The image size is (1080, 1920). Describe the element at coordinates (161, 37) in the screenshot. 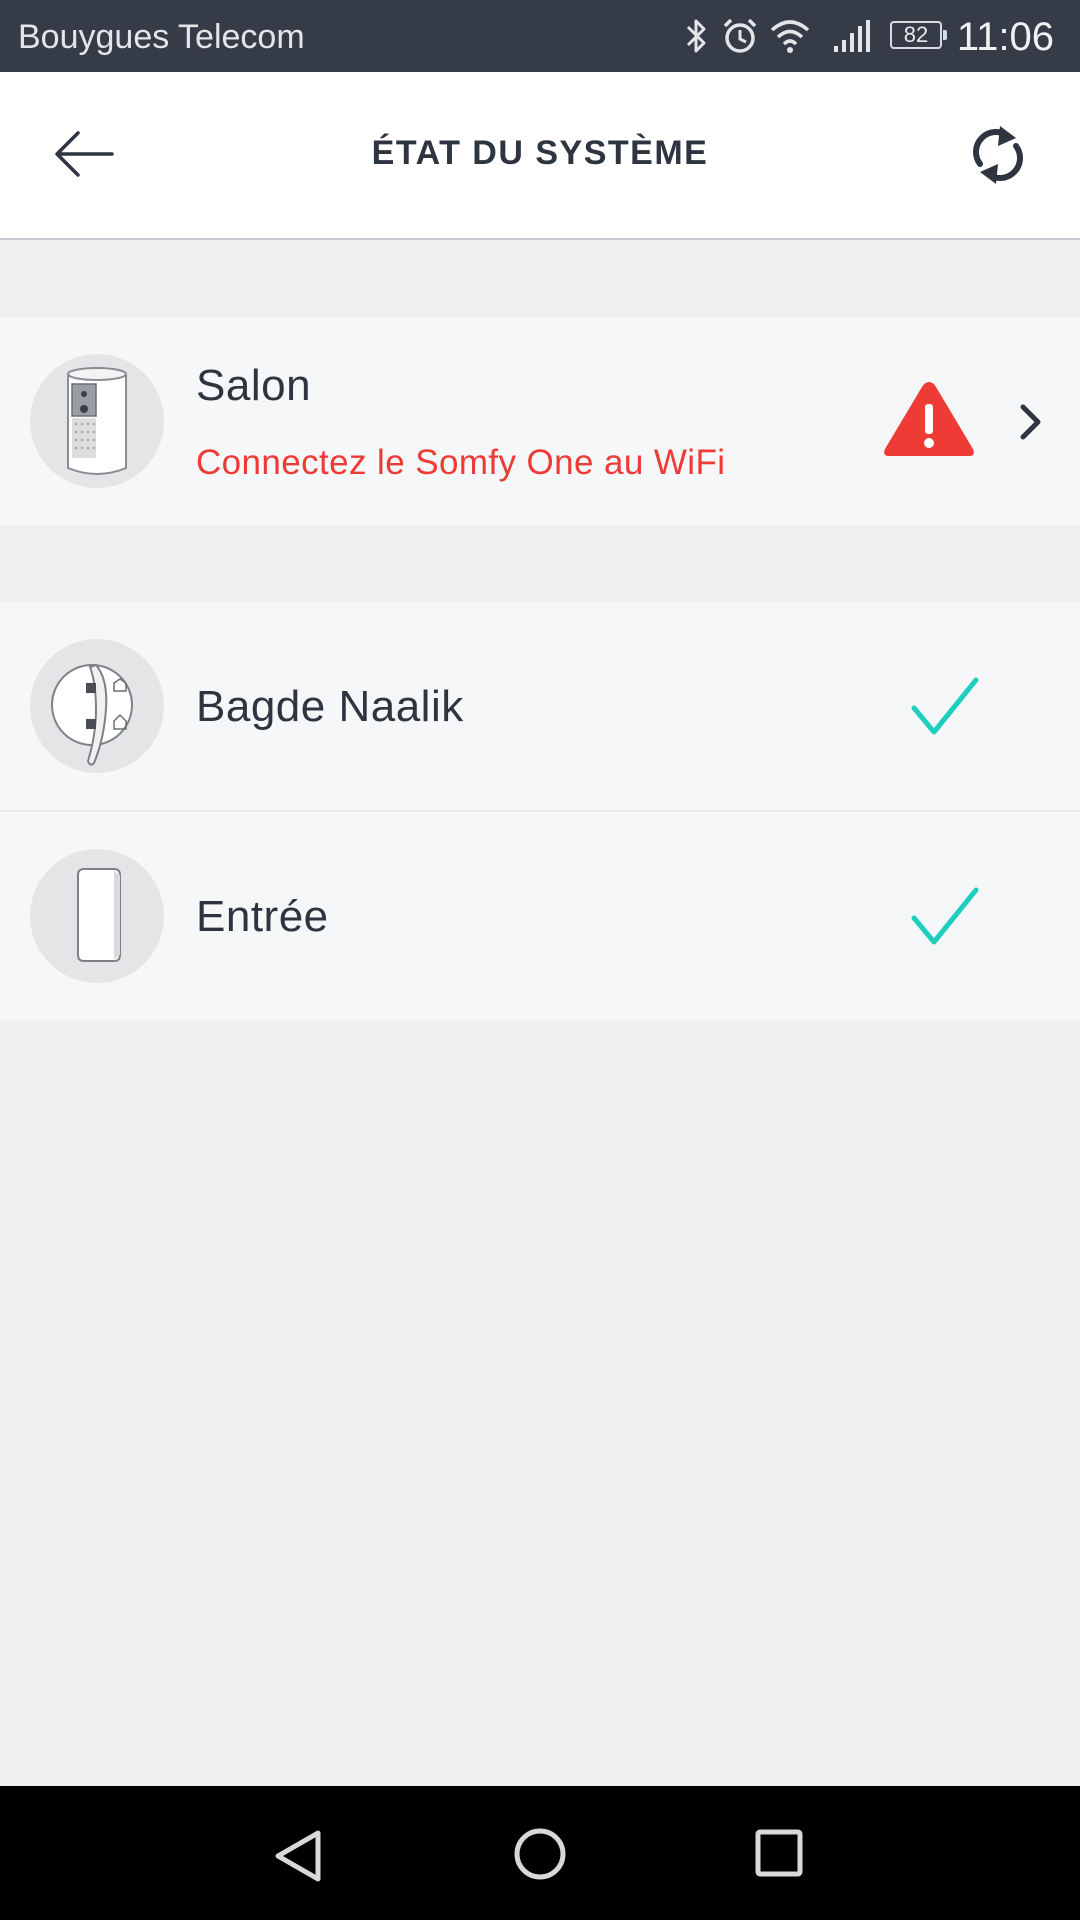

I see `carrier-name: Bouygues Telecom` at that location.